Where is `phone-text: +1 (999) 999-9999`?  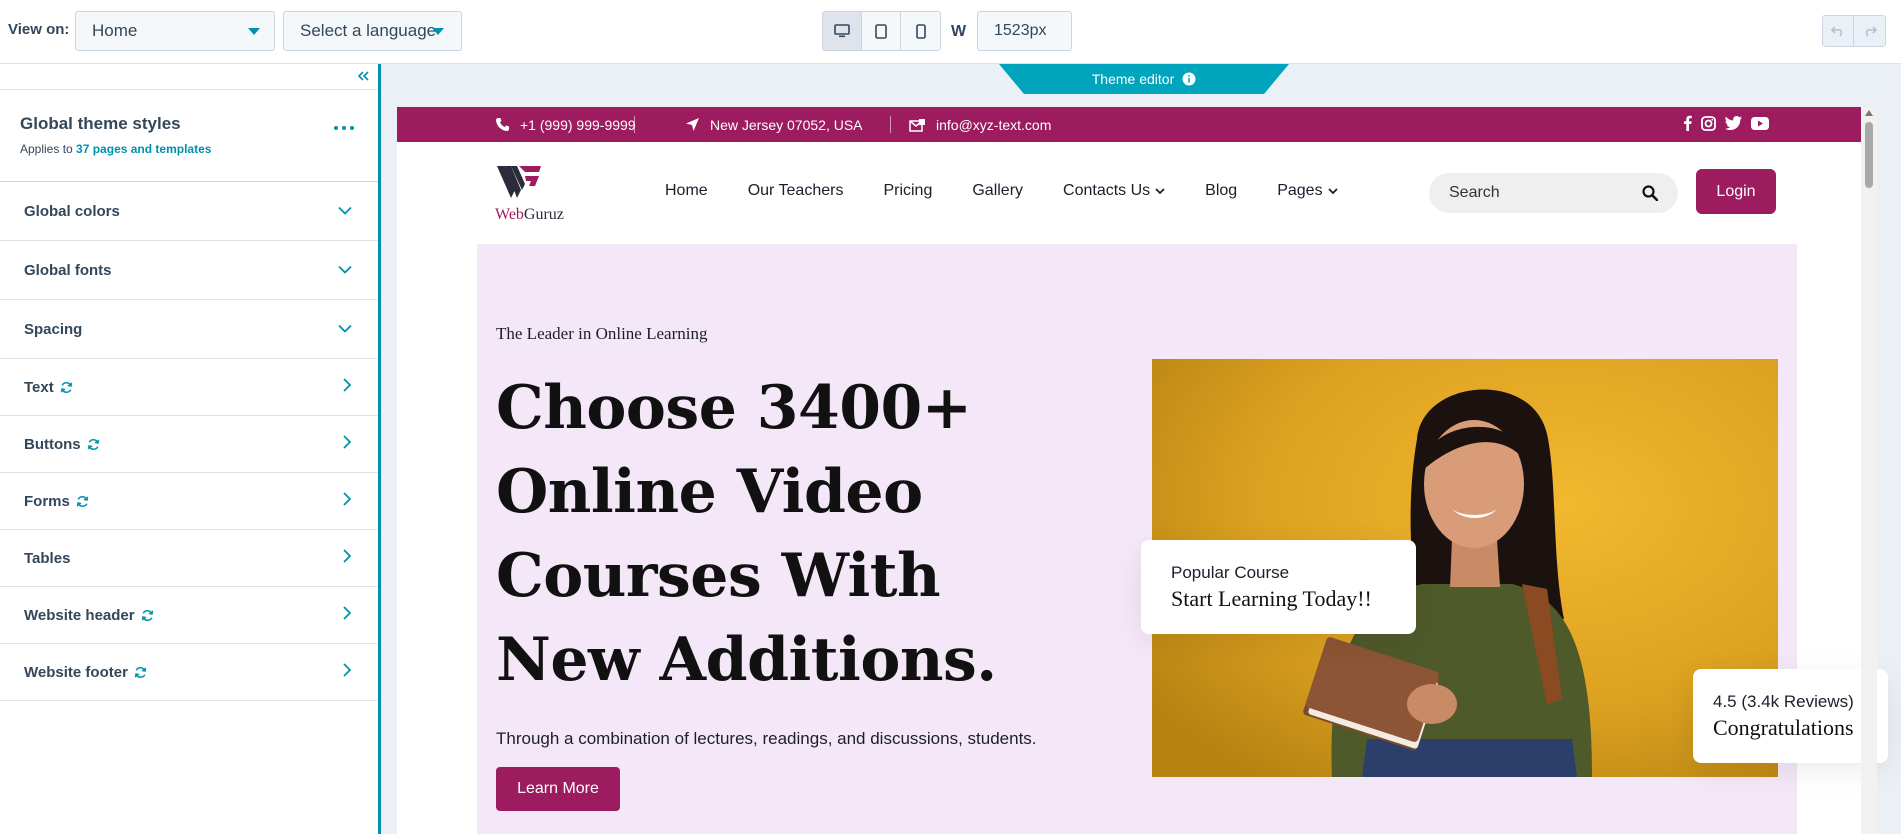 phone-text: +1 (999) 999-9999 is located at coordinates (578, 124).